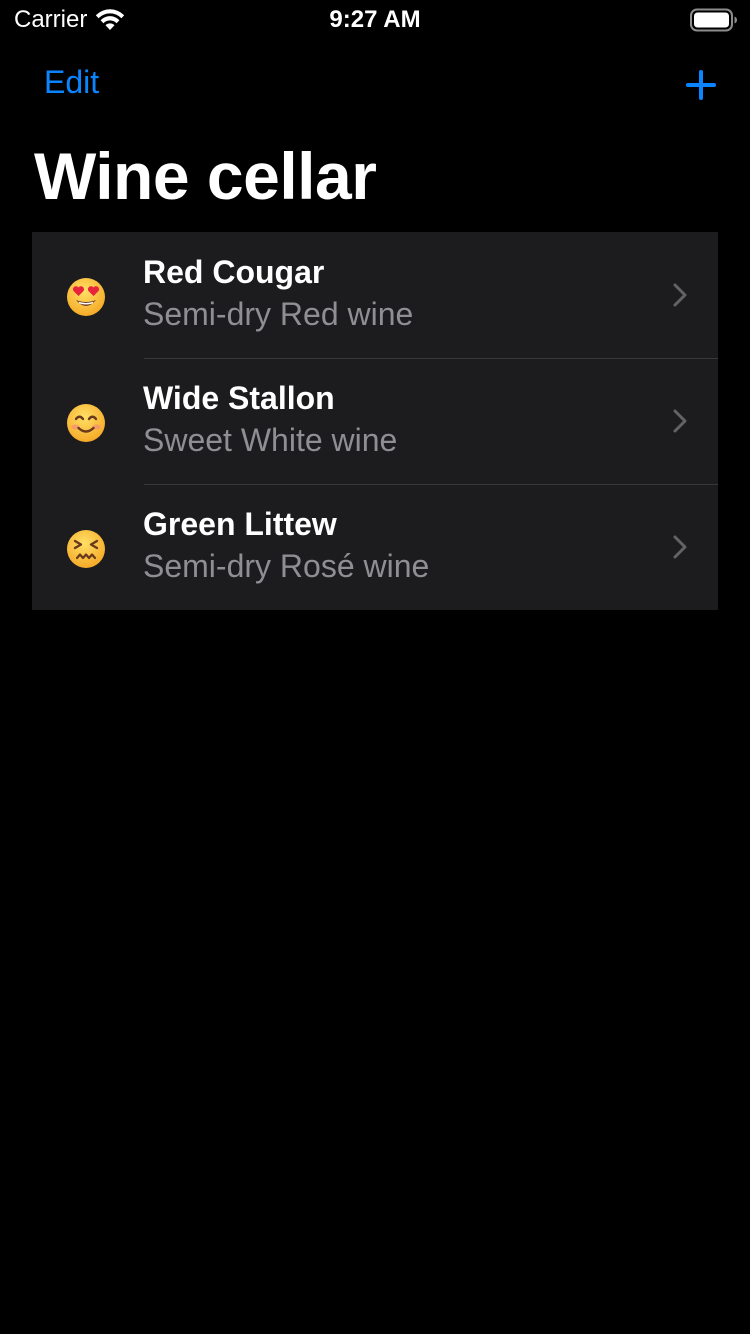 The height and width of the screenshot is (1334, 750). What do you see at coordinates (240, 524) in the screenshot?
I see `wine-name: Green Littew` at bounding box center [240, 524].